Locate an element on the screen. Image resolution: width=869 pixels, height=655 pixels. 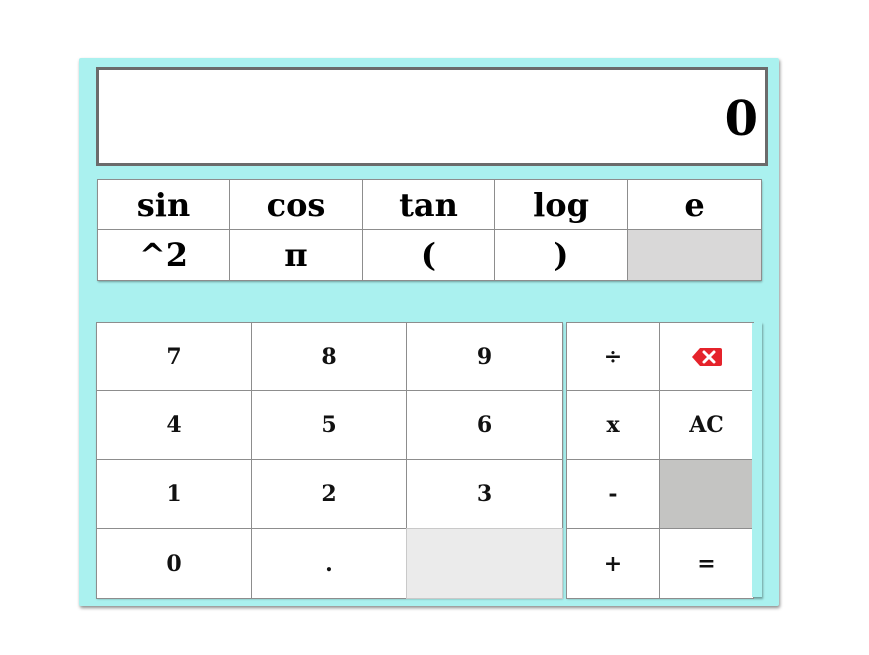
log-button: log is located at coordinates (561, 204).